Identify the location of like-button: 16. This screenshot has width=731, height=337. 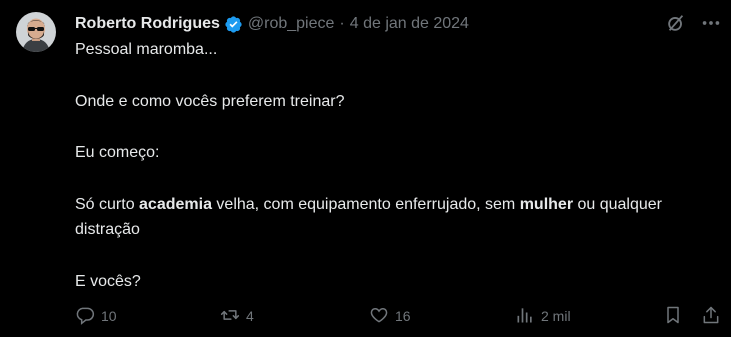
(390, 316).